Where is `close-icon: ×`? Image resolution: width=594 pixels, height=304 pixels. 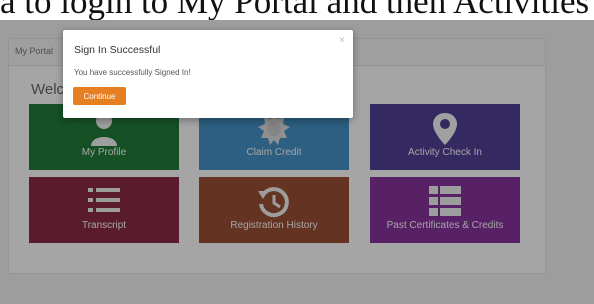
close-icon: × is located at coordinates (342, 40).